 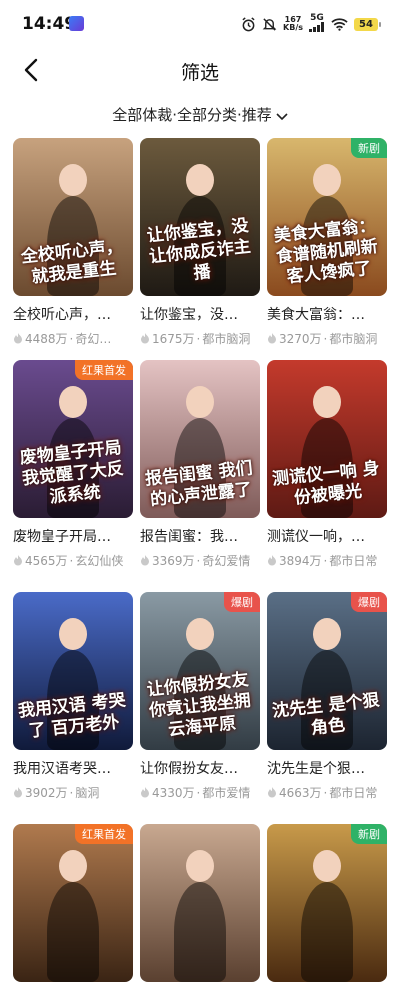 What do you see at coordinates (325, 251) in the screenshot?
I see `poster-caption: 美食大富翁：食谱随机刷新 客人馋疯了` at bounding box center [325, 251].